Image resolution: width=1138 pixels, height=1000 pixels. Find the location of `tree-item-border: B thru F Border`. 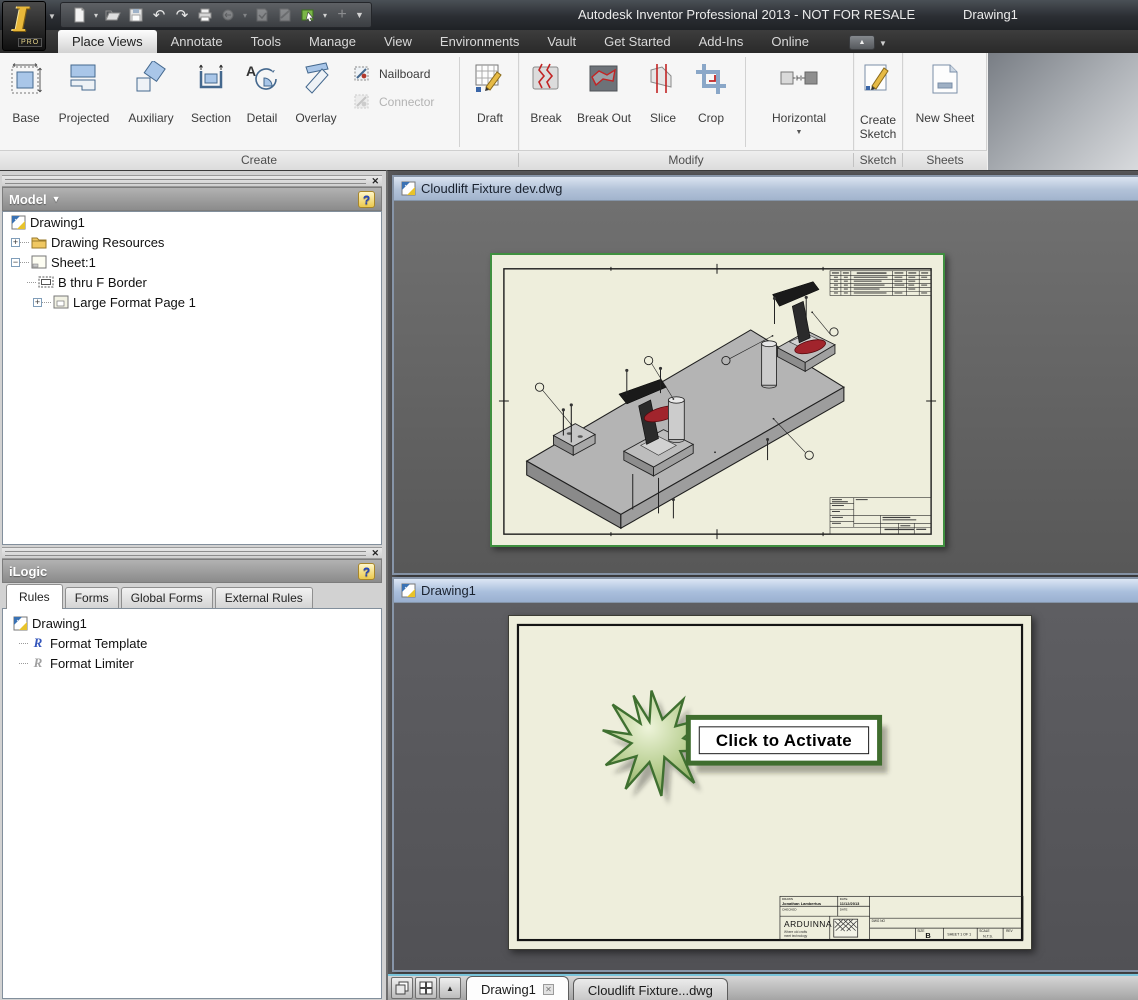

tree-item-border: B thru F Border is located at coordinates (192, 282).